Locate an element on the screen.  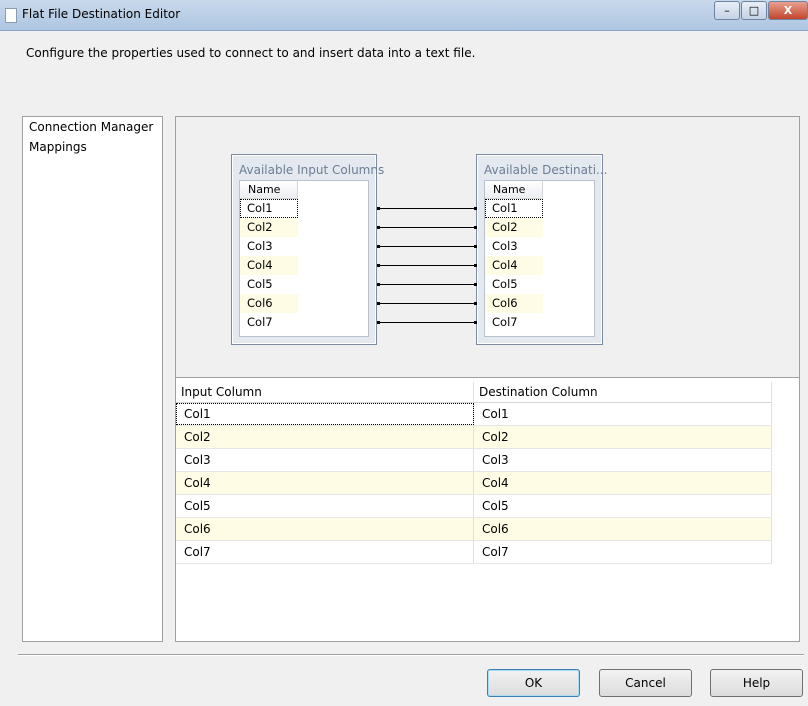
destination-cell: Col2 is located at coordinates (623, 437).